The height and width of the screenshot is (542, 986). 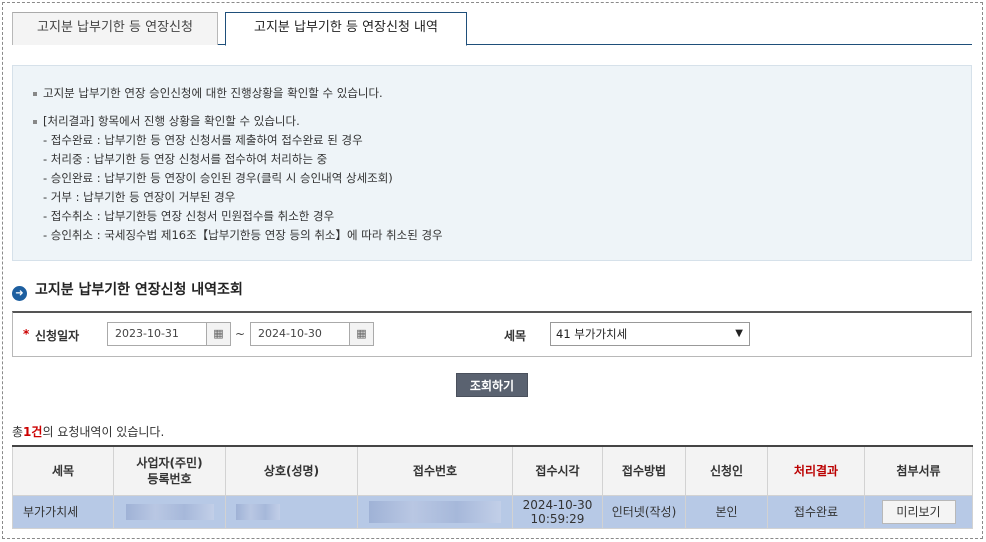 What do you see at coordinates (291, 511) in the screenshot?
I see `cell-name-redacted` at bounding box center [291, 511].